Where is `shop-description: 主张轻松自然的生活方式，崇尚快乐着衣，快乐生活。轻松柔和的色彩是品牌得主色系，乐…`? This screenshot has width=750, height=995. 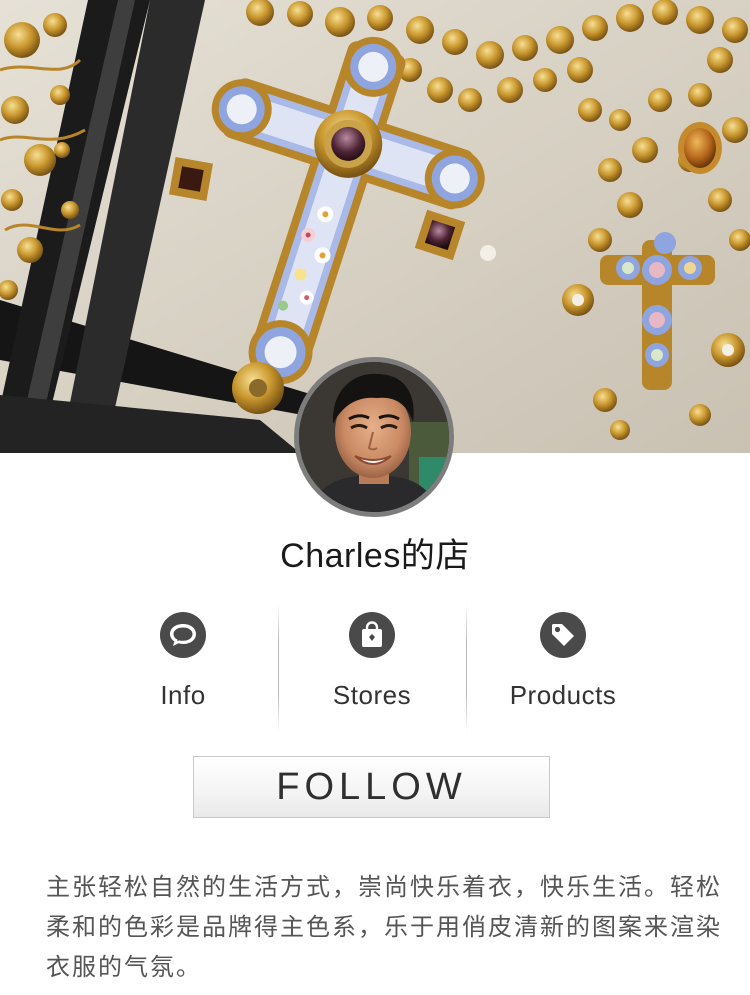 shop-description: 主张轻松自然的生活方式，崇尚快乐着衣，快乐生活。轻松柔和的色彩是品牌得主色系，乐… is located at coordinates (384, 927).